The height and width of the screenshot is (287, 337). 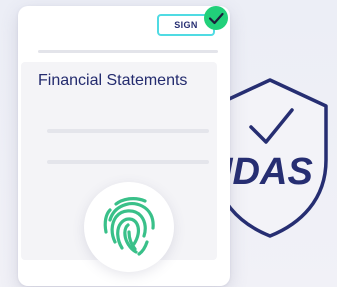 What do you see at coordinates (113, 80) in the screenshot?
I see `document-title: Financial Statements` at bounding box center [113, 80].